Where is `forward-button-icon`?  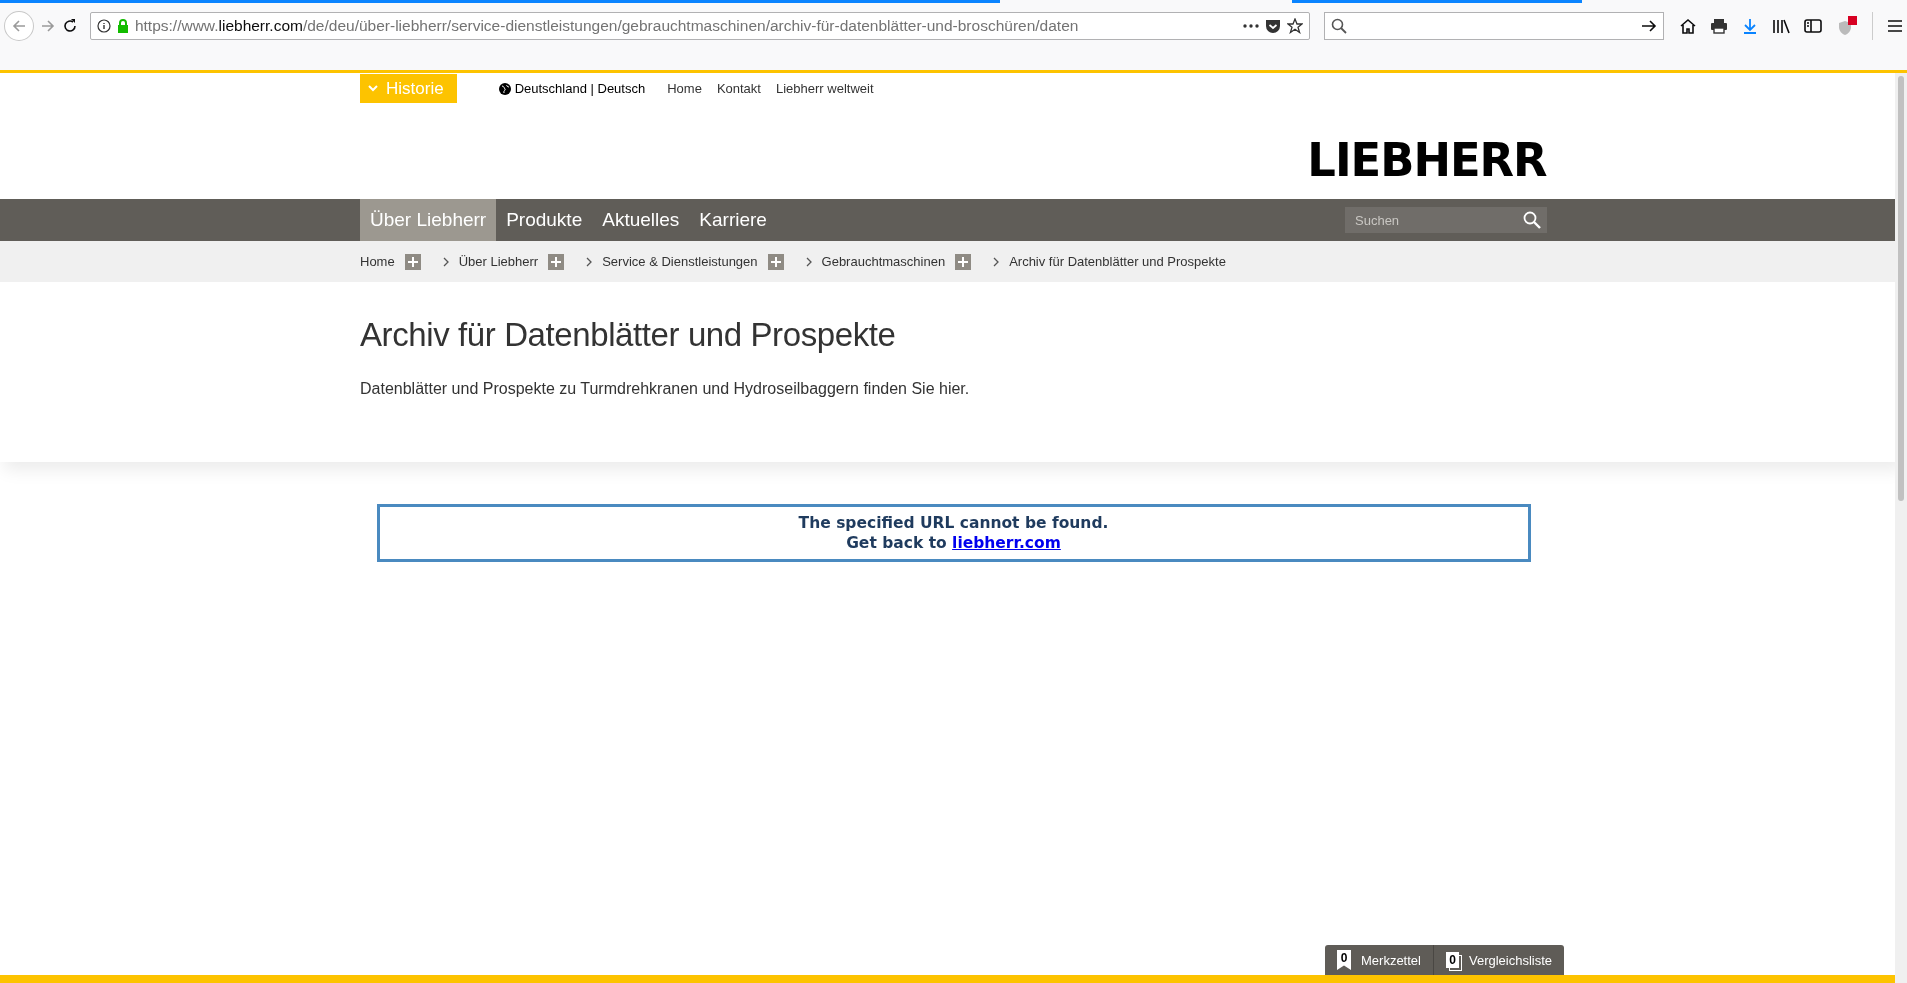
forward-button-icon is located at coordinates (47, 26).